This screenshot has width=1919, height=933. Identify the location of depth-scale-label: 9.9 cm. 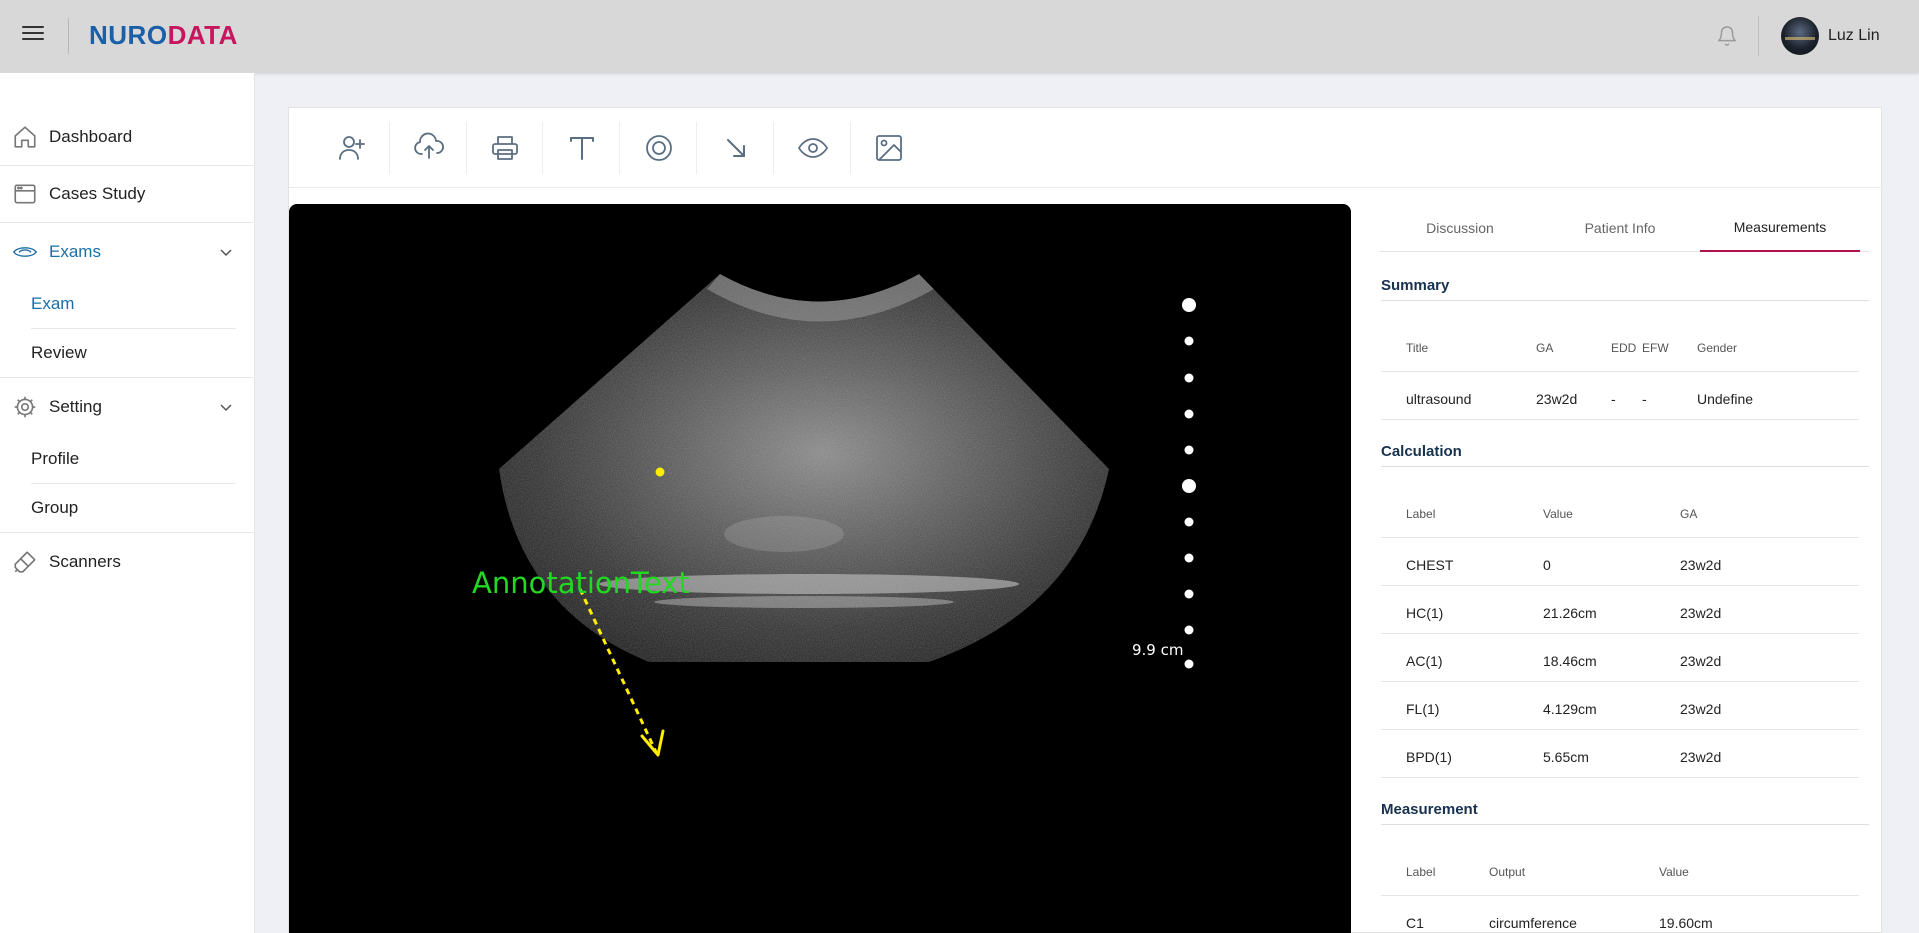
(1158, 650).